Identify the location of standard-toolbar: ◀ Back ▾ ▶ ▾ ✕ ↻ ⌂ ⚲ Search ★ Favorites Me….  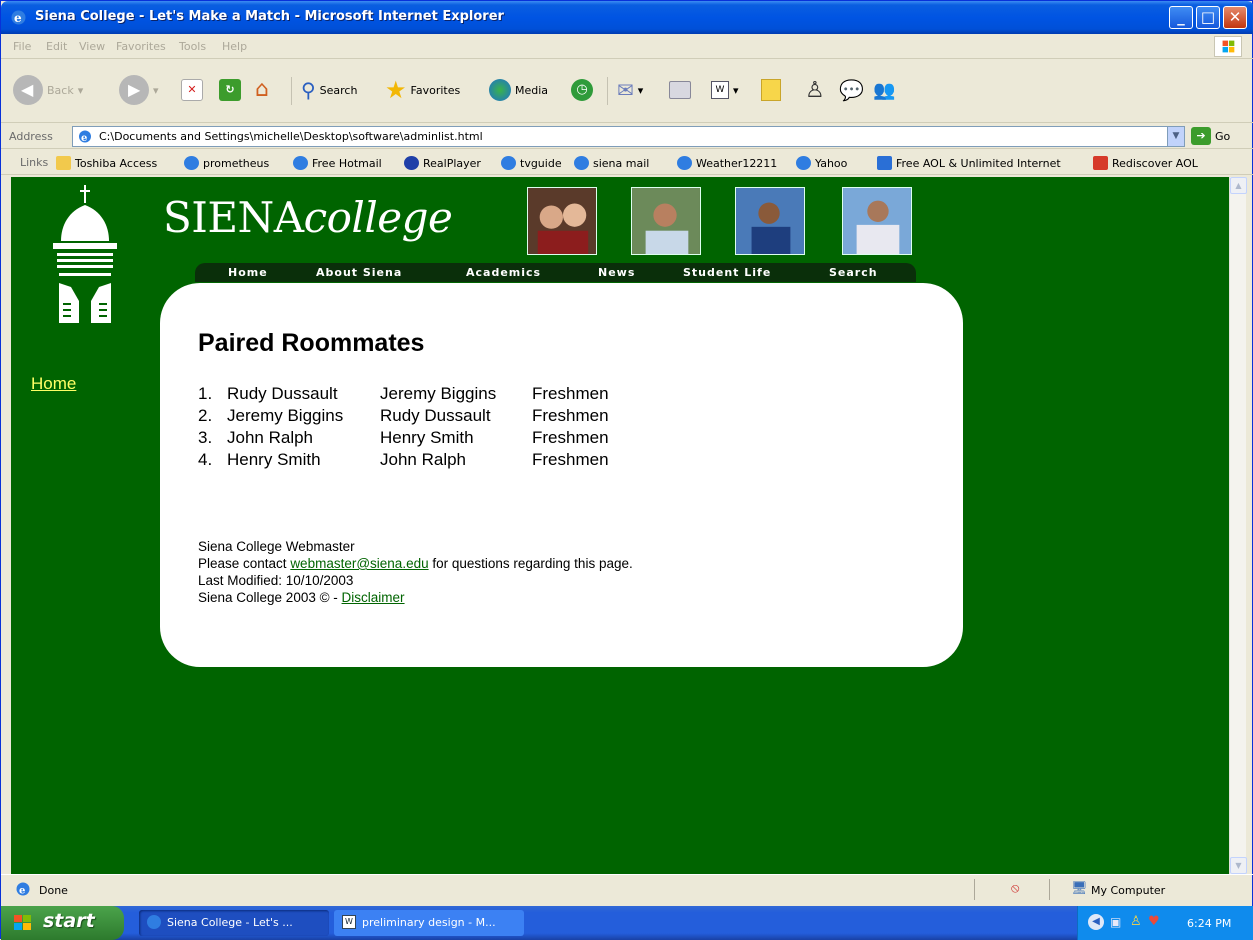
(627, 91).